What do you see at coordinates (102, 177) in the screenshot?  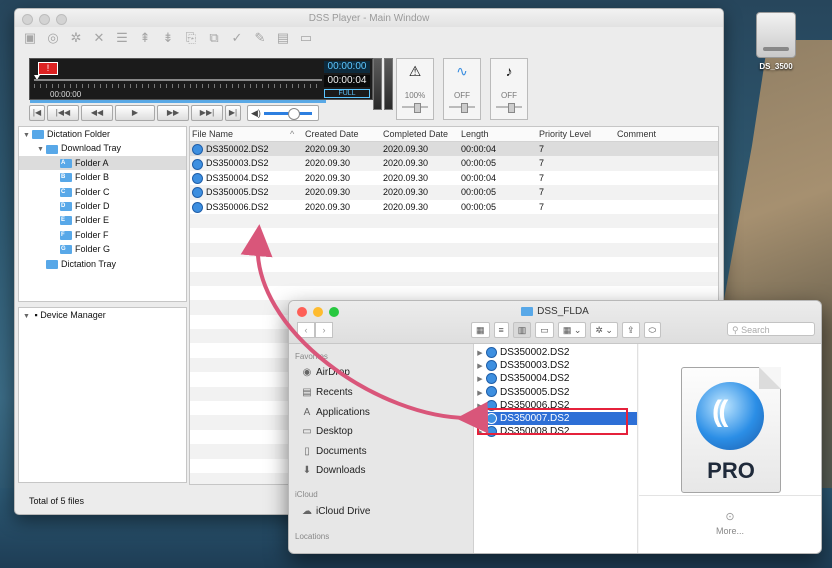 I see `tree-item: B Folder B` at bounding box center [102, 177].